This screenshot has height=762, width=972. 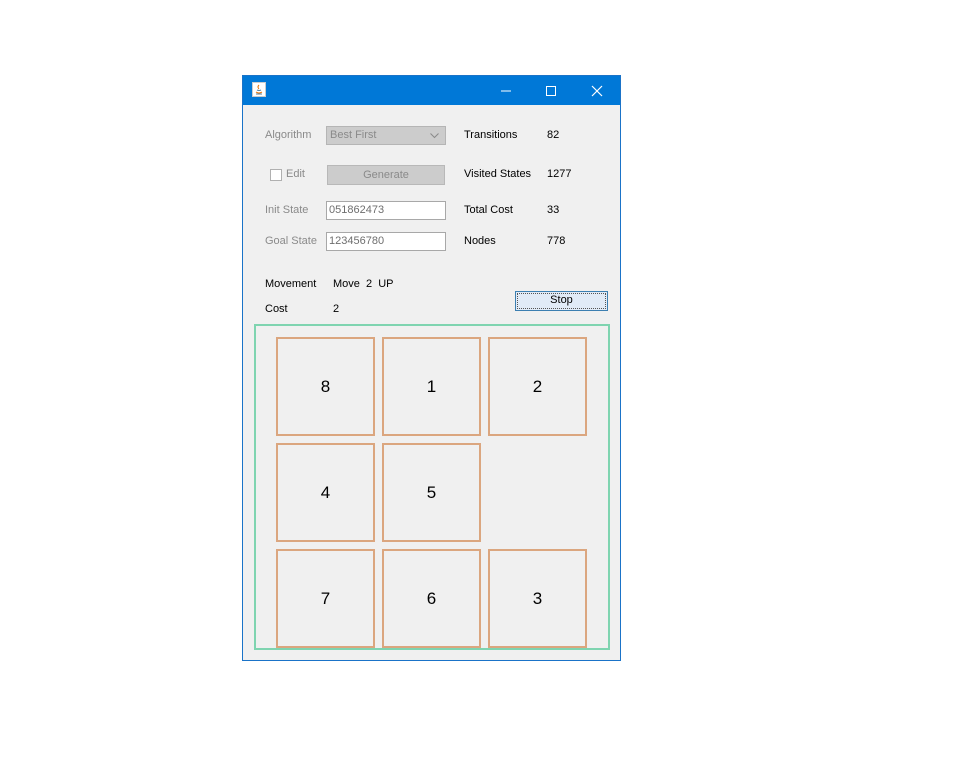 What do you see at coordinates (288, 135) in the screenshot?
I see `algorithm-label: Algorithm` at bounding box center [288, 135].